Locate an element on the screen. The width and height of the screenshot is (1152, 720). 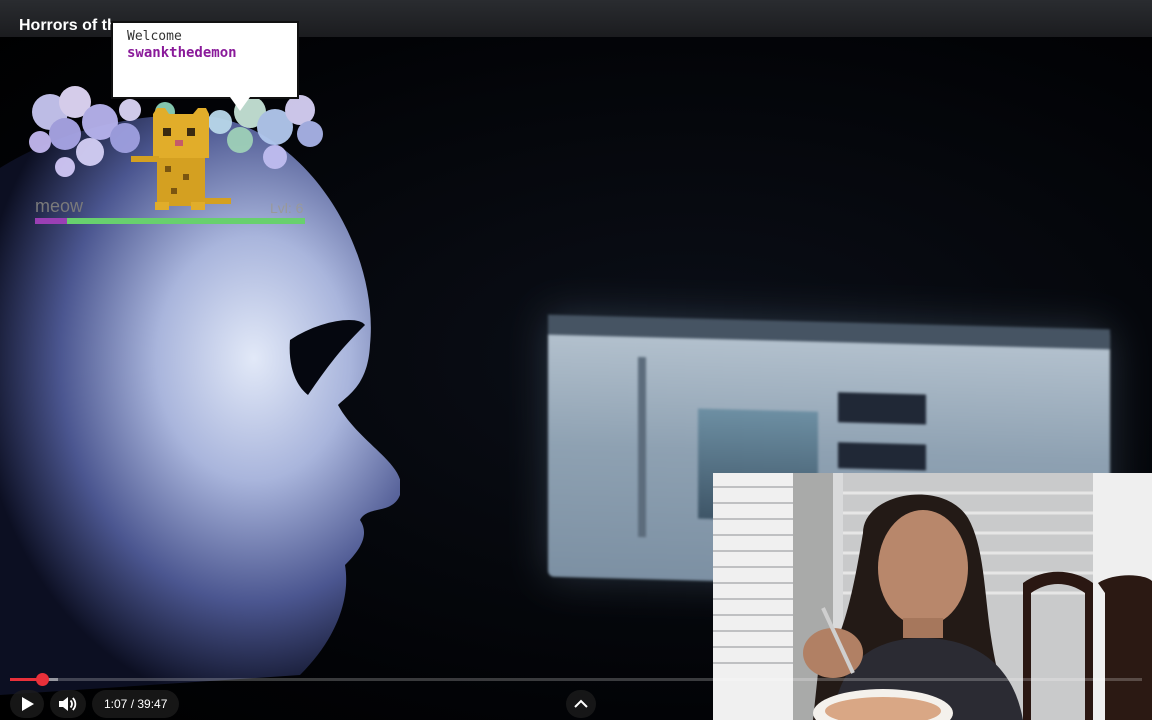
chevron-up-icon is located at coordinates (581, 703).